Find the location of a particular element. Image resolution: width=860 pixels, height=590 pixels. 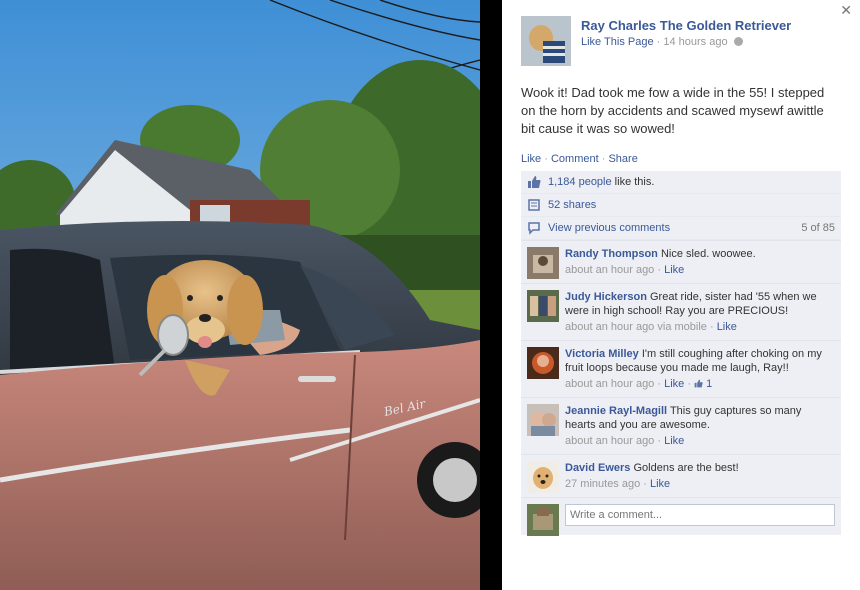

author-subline: Like This Page · 14 hours ago is located at coordinates (686, 42).